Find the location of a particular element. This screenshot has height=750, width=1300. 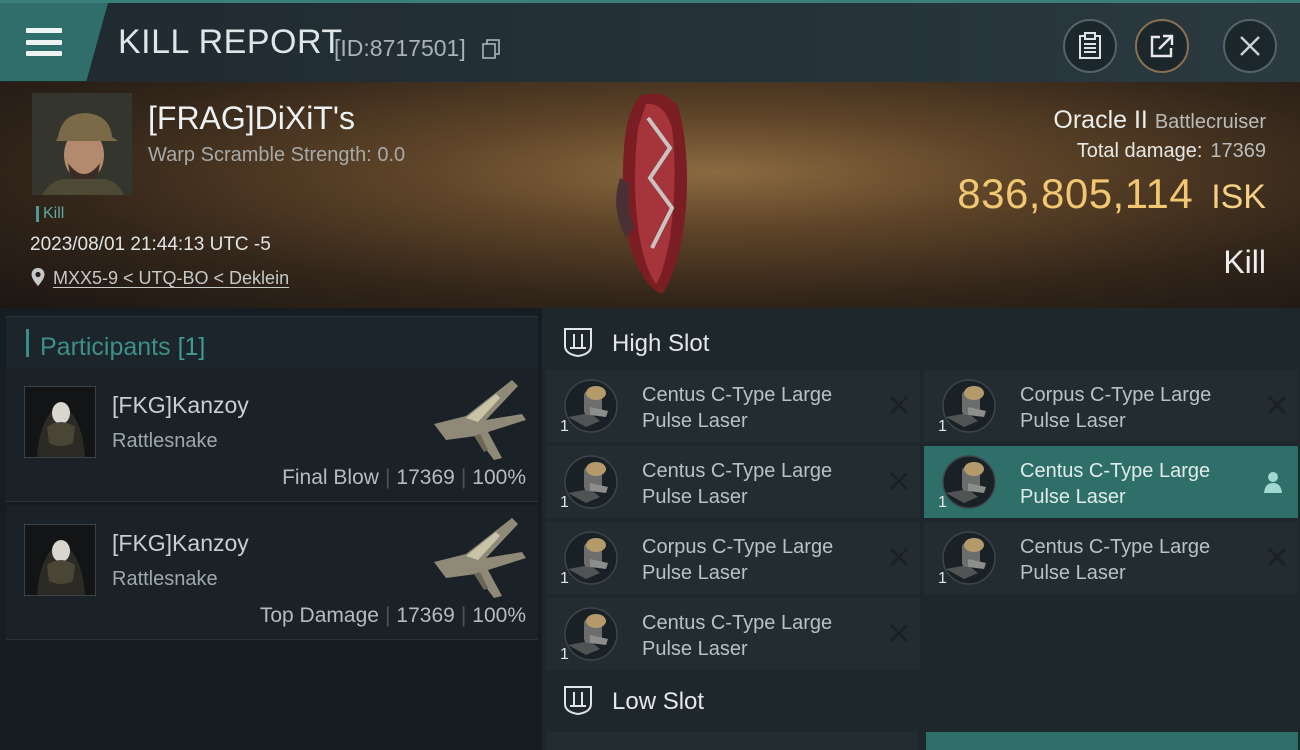

participant-stats: Final Blow | 17369 | 100% is located at coordinates (404, 477).